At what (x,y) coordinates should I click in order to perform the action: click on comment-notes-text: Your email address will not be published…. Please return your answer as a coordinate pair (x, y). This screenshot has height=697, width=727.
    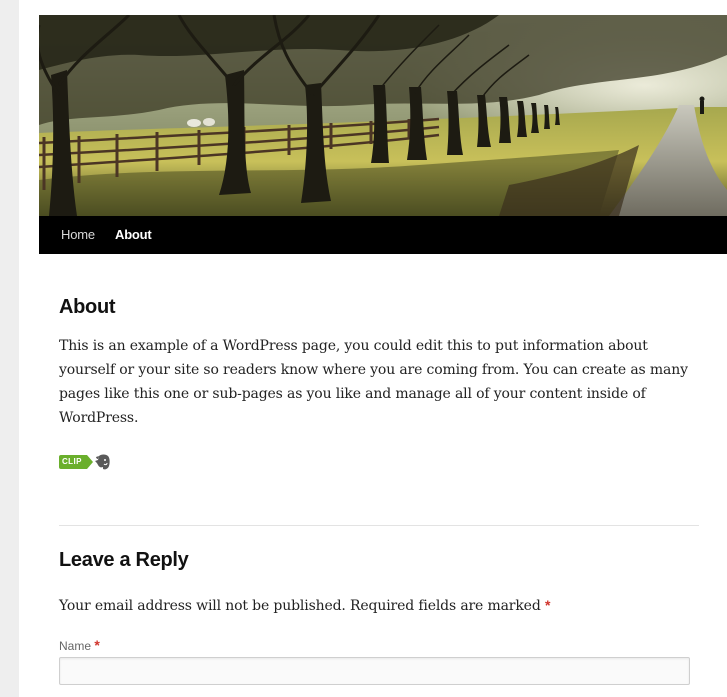
    Looking at the image, I should click on (300, 606).